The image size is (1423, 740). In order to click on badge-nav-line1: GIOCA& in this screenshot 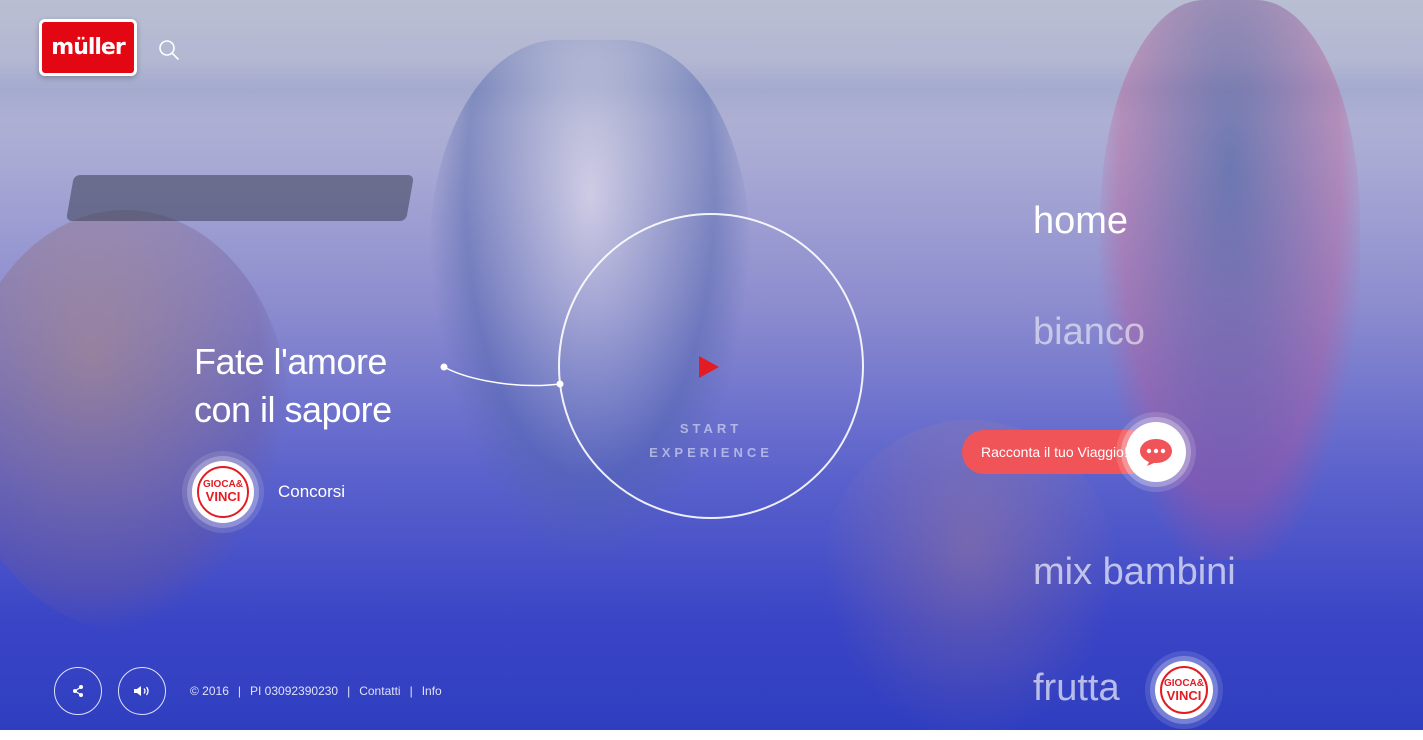, I will do `click(1184, 683)`.